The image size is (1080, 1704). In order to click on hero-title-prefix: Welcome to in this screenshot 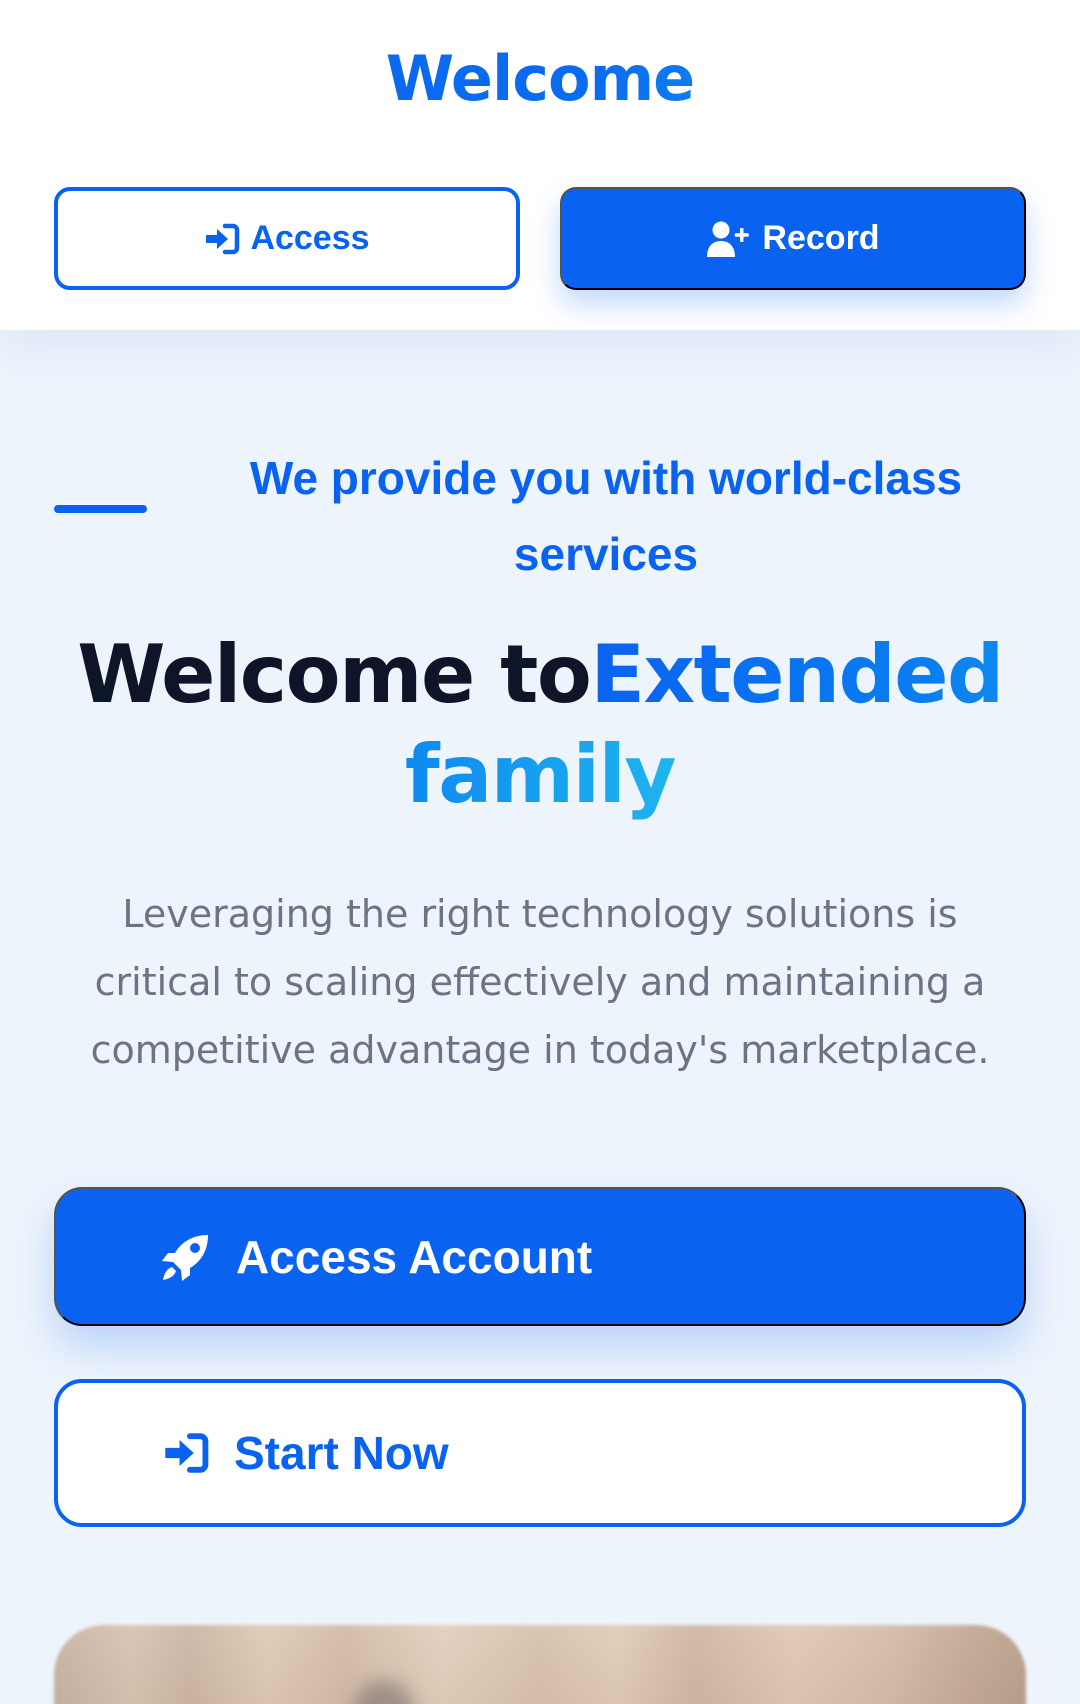, I will do `click(334, 674)`.